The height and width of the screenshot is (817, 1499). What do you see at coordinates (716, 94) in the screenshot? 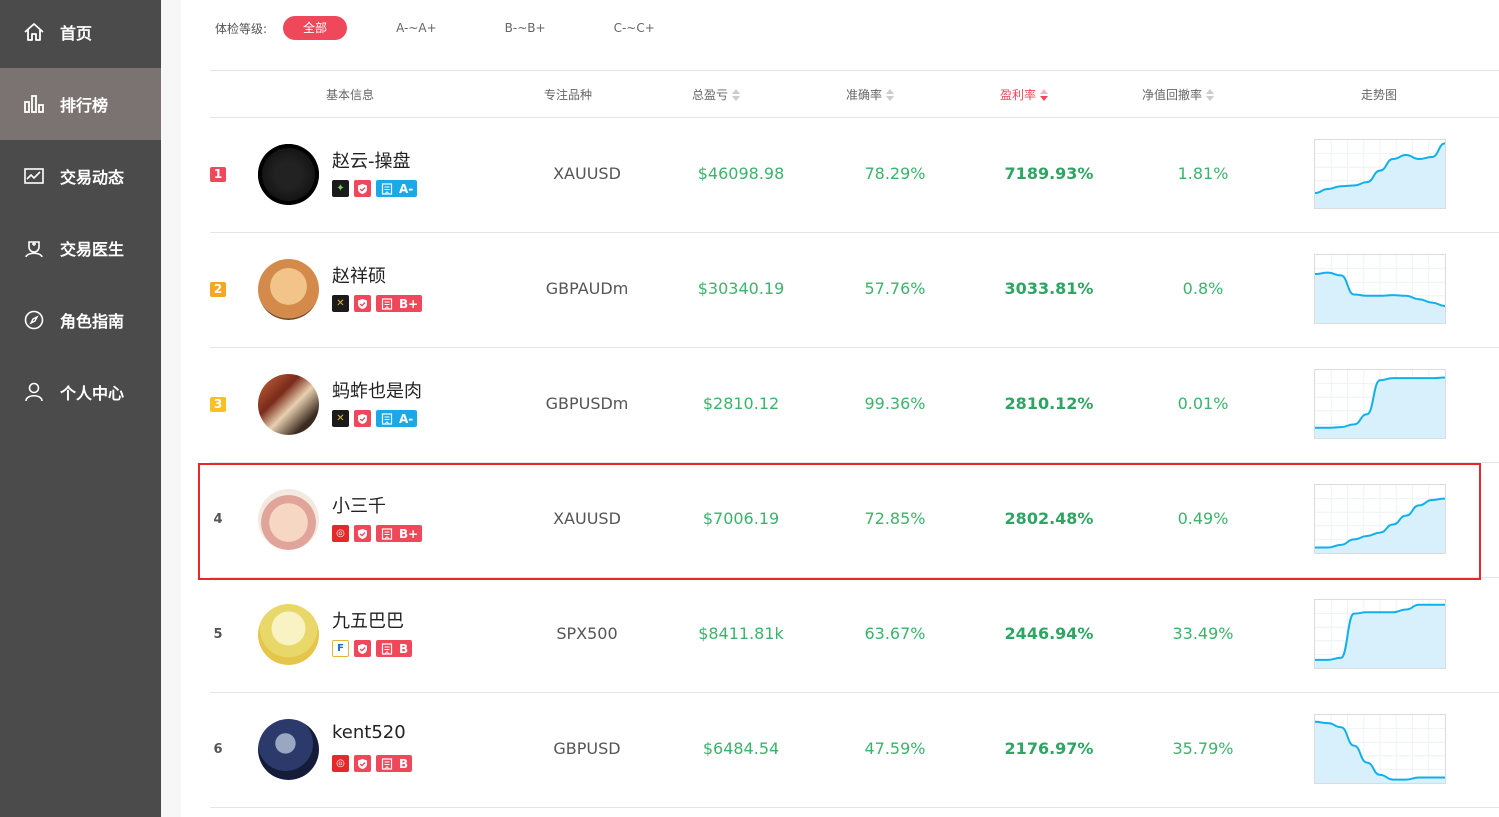
I see `header-total-profit: 总盈亏` at bounding box center [716, 94].